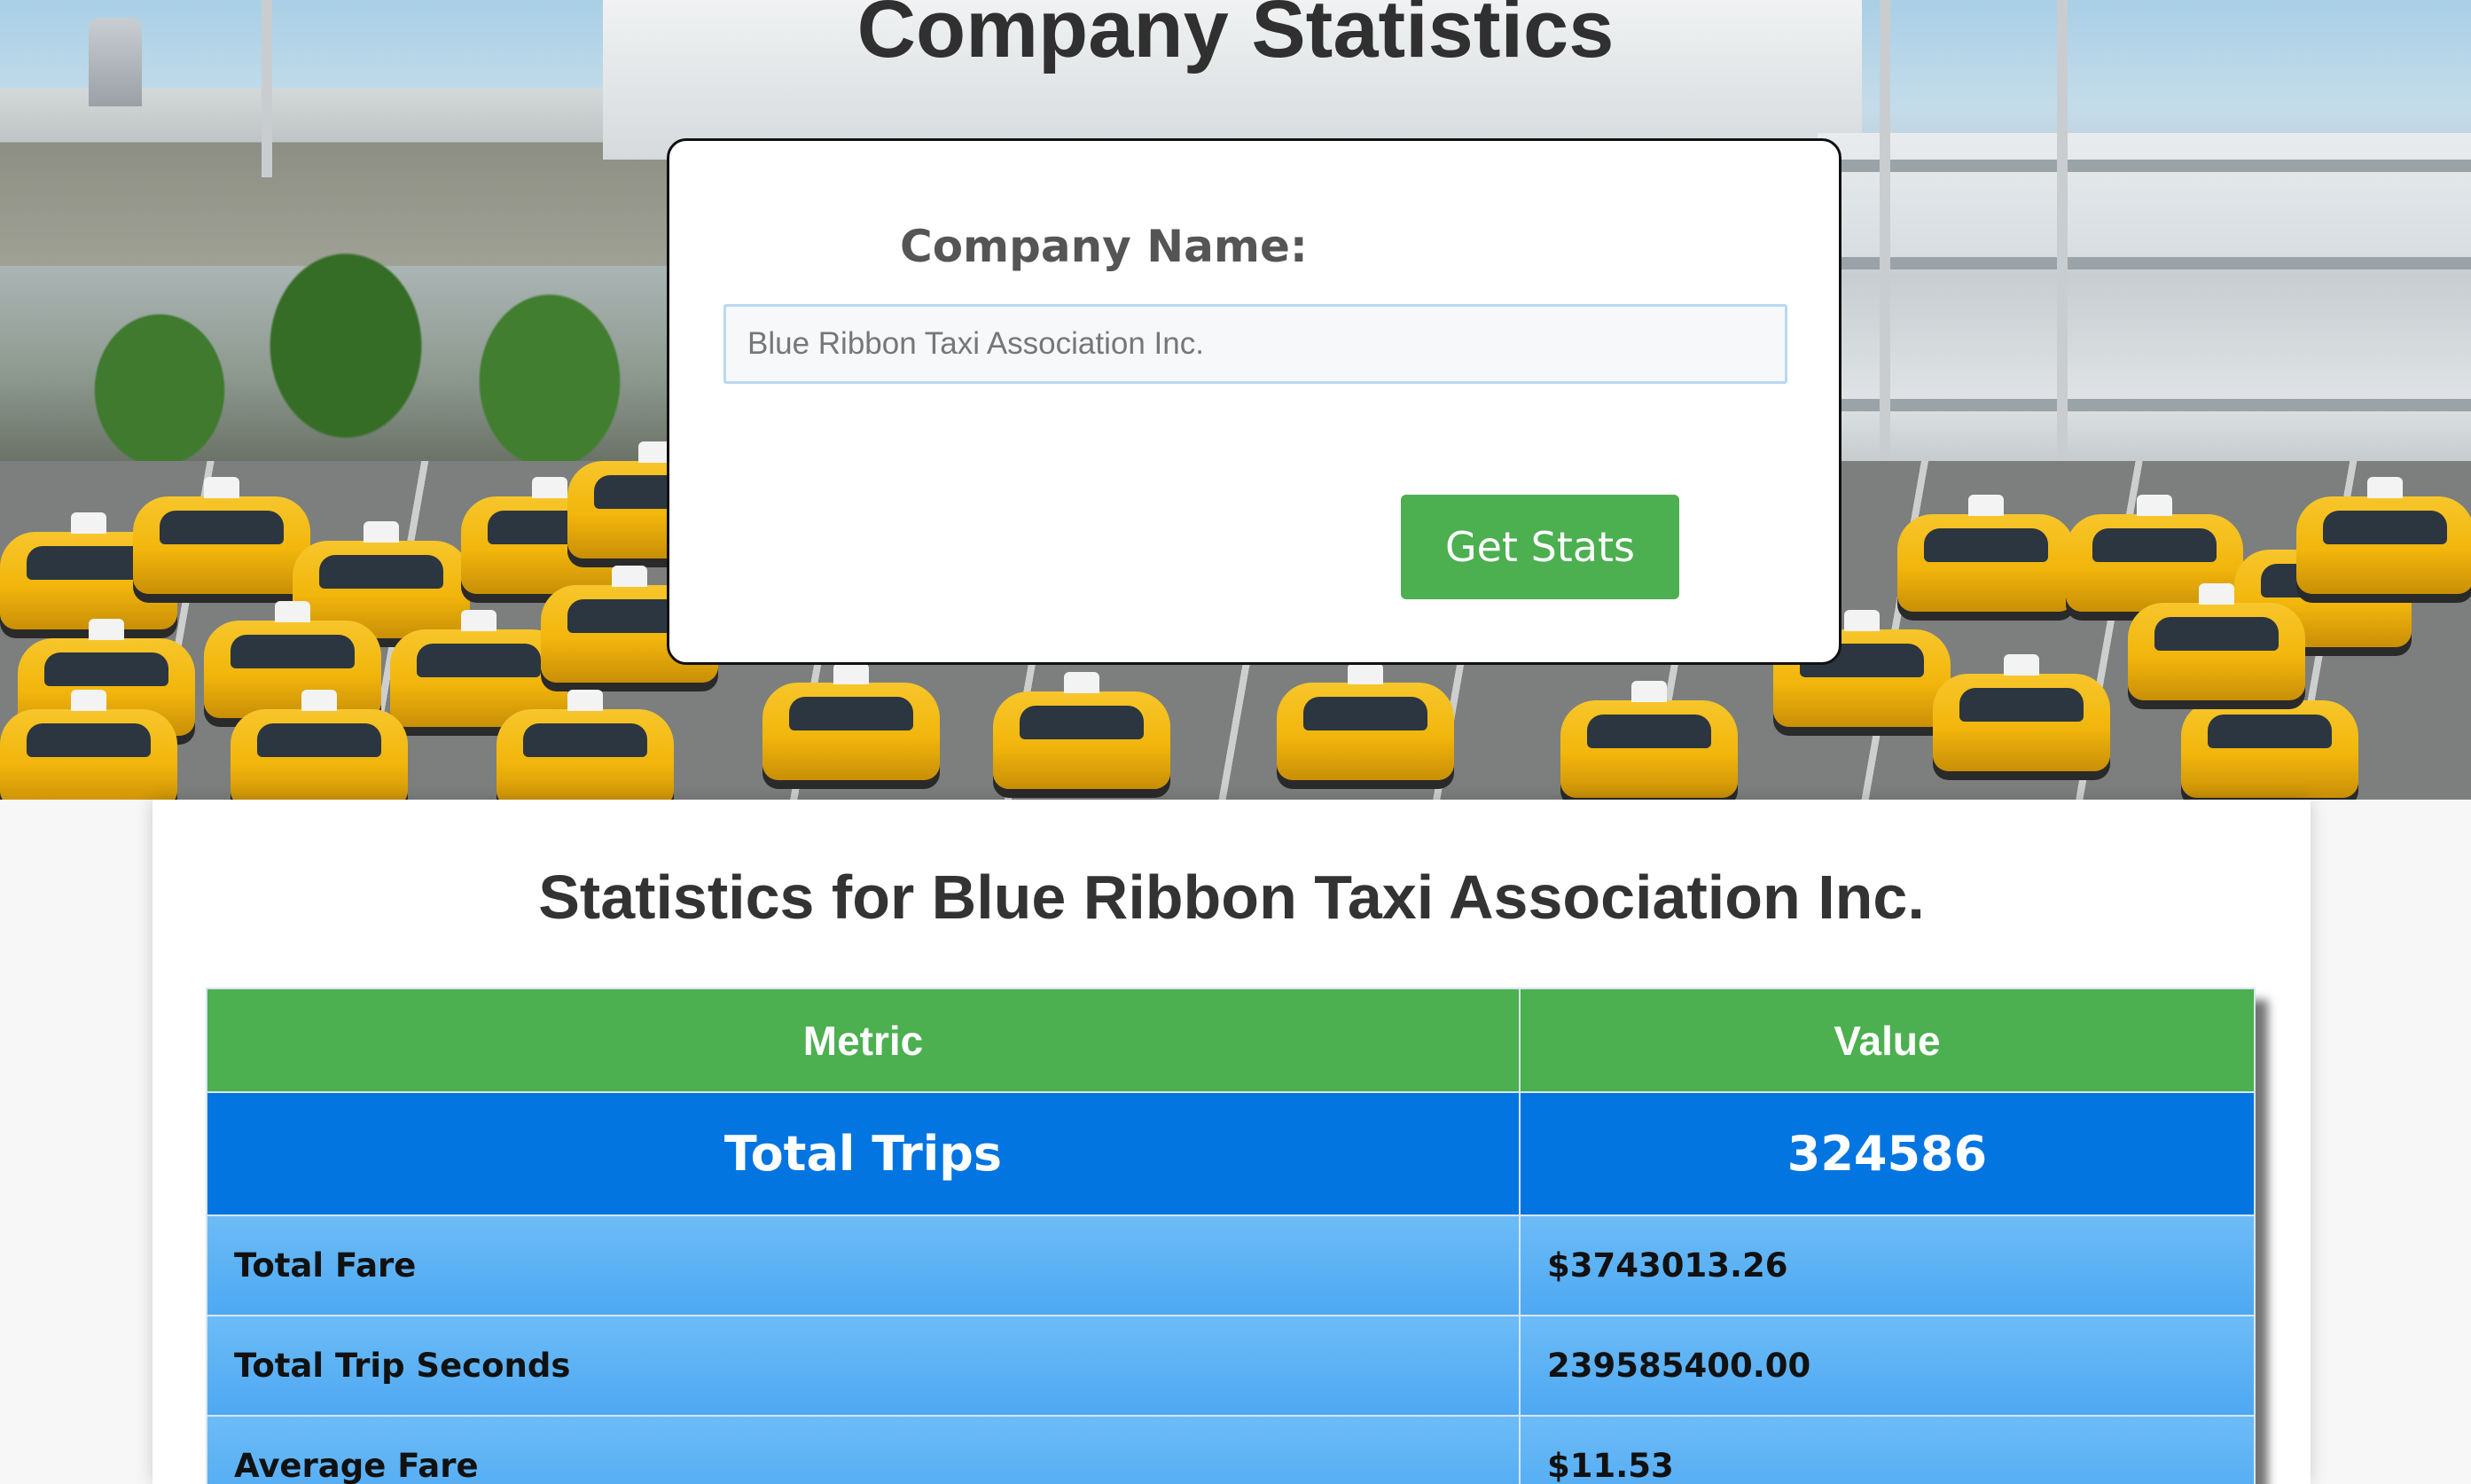 The height and width of the screenshot is (1484, 2471). What do you see at coordinates (1255, 344) in the screenshot?
I see `company-name-input` at bounding box center [1255, 344].